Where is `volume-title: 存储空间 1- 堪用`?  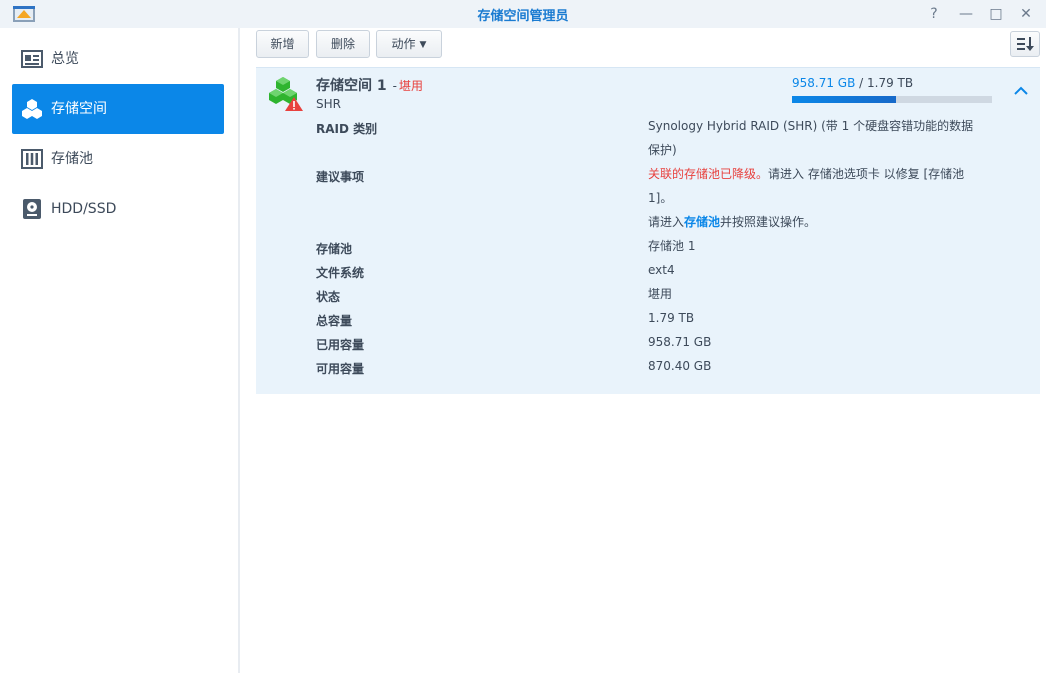
volume-title: 存储空间 1- 堪用 is located at coordinates (369, 85).